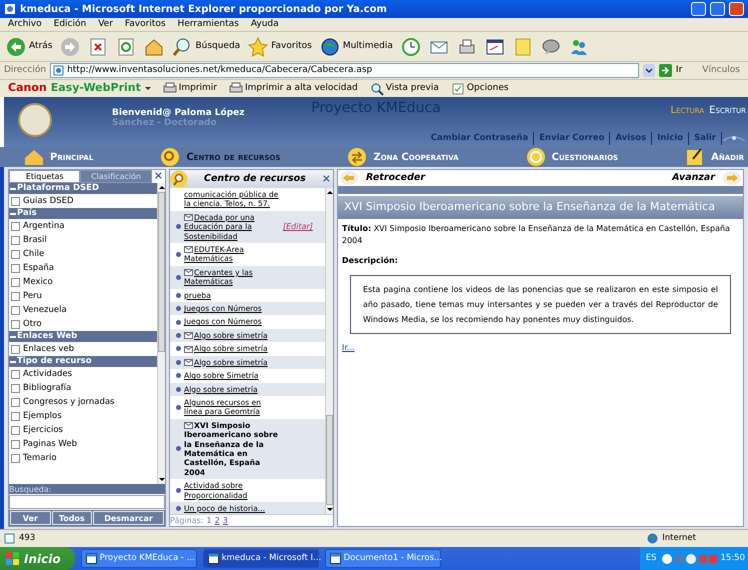  What do you see at coordinates (190, 89) in the screenshot?
I see `print-bar-button: Imprimir` at bounding box center [190, 89].